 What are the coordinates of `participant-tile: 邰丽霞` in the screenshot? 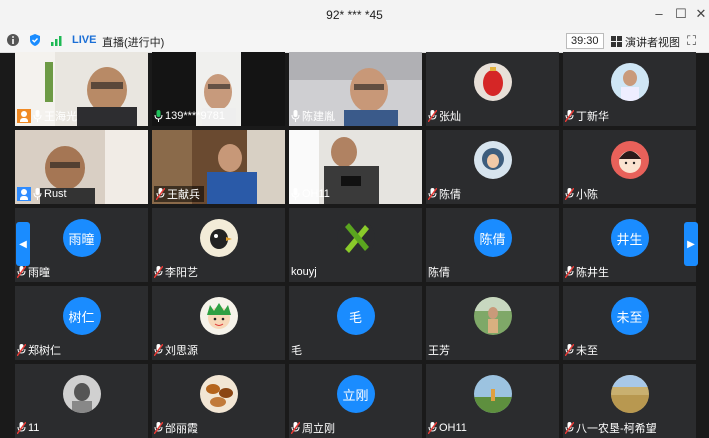 It's located at (218, 401).